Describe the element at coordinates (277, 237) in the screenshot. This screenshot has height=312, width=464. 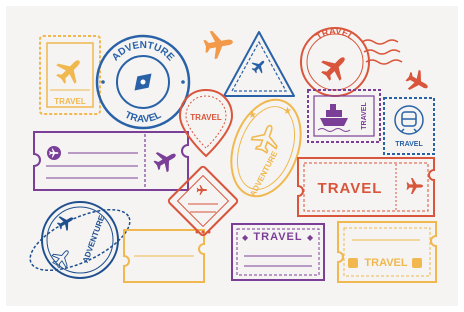
I see `ribbon-label: TRAVEL` at that location.